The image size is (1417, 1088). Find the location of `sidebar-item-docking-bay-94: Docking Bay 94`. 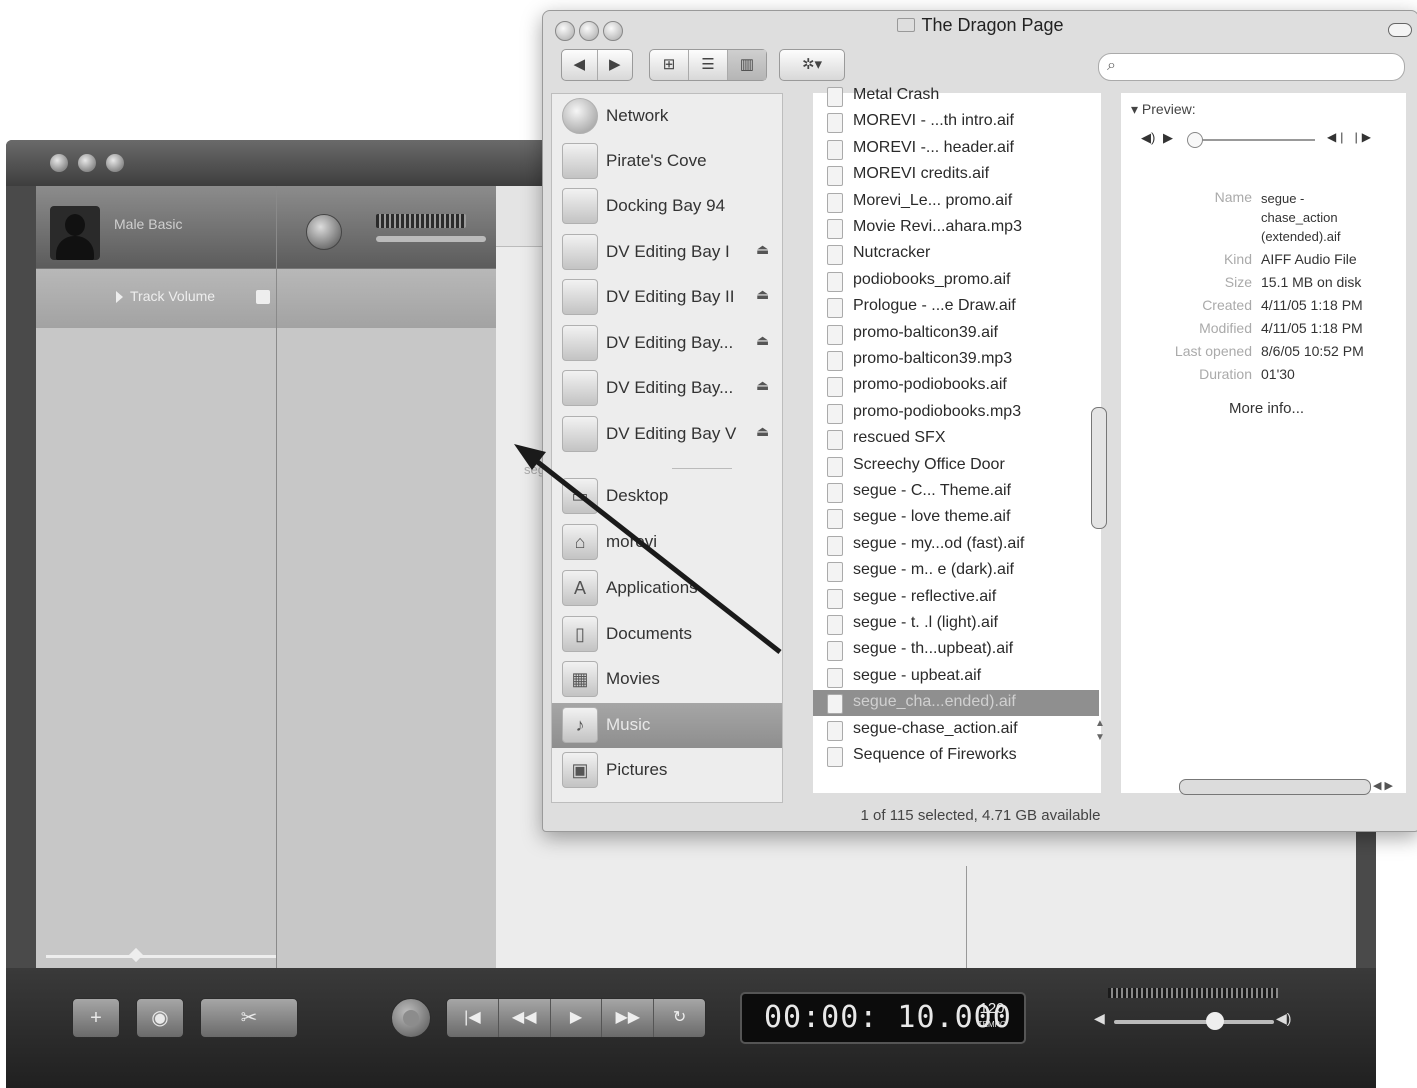

sidebar-item-docking-bay-94: Docking Bay 94 is located at coordinates (667, 206).